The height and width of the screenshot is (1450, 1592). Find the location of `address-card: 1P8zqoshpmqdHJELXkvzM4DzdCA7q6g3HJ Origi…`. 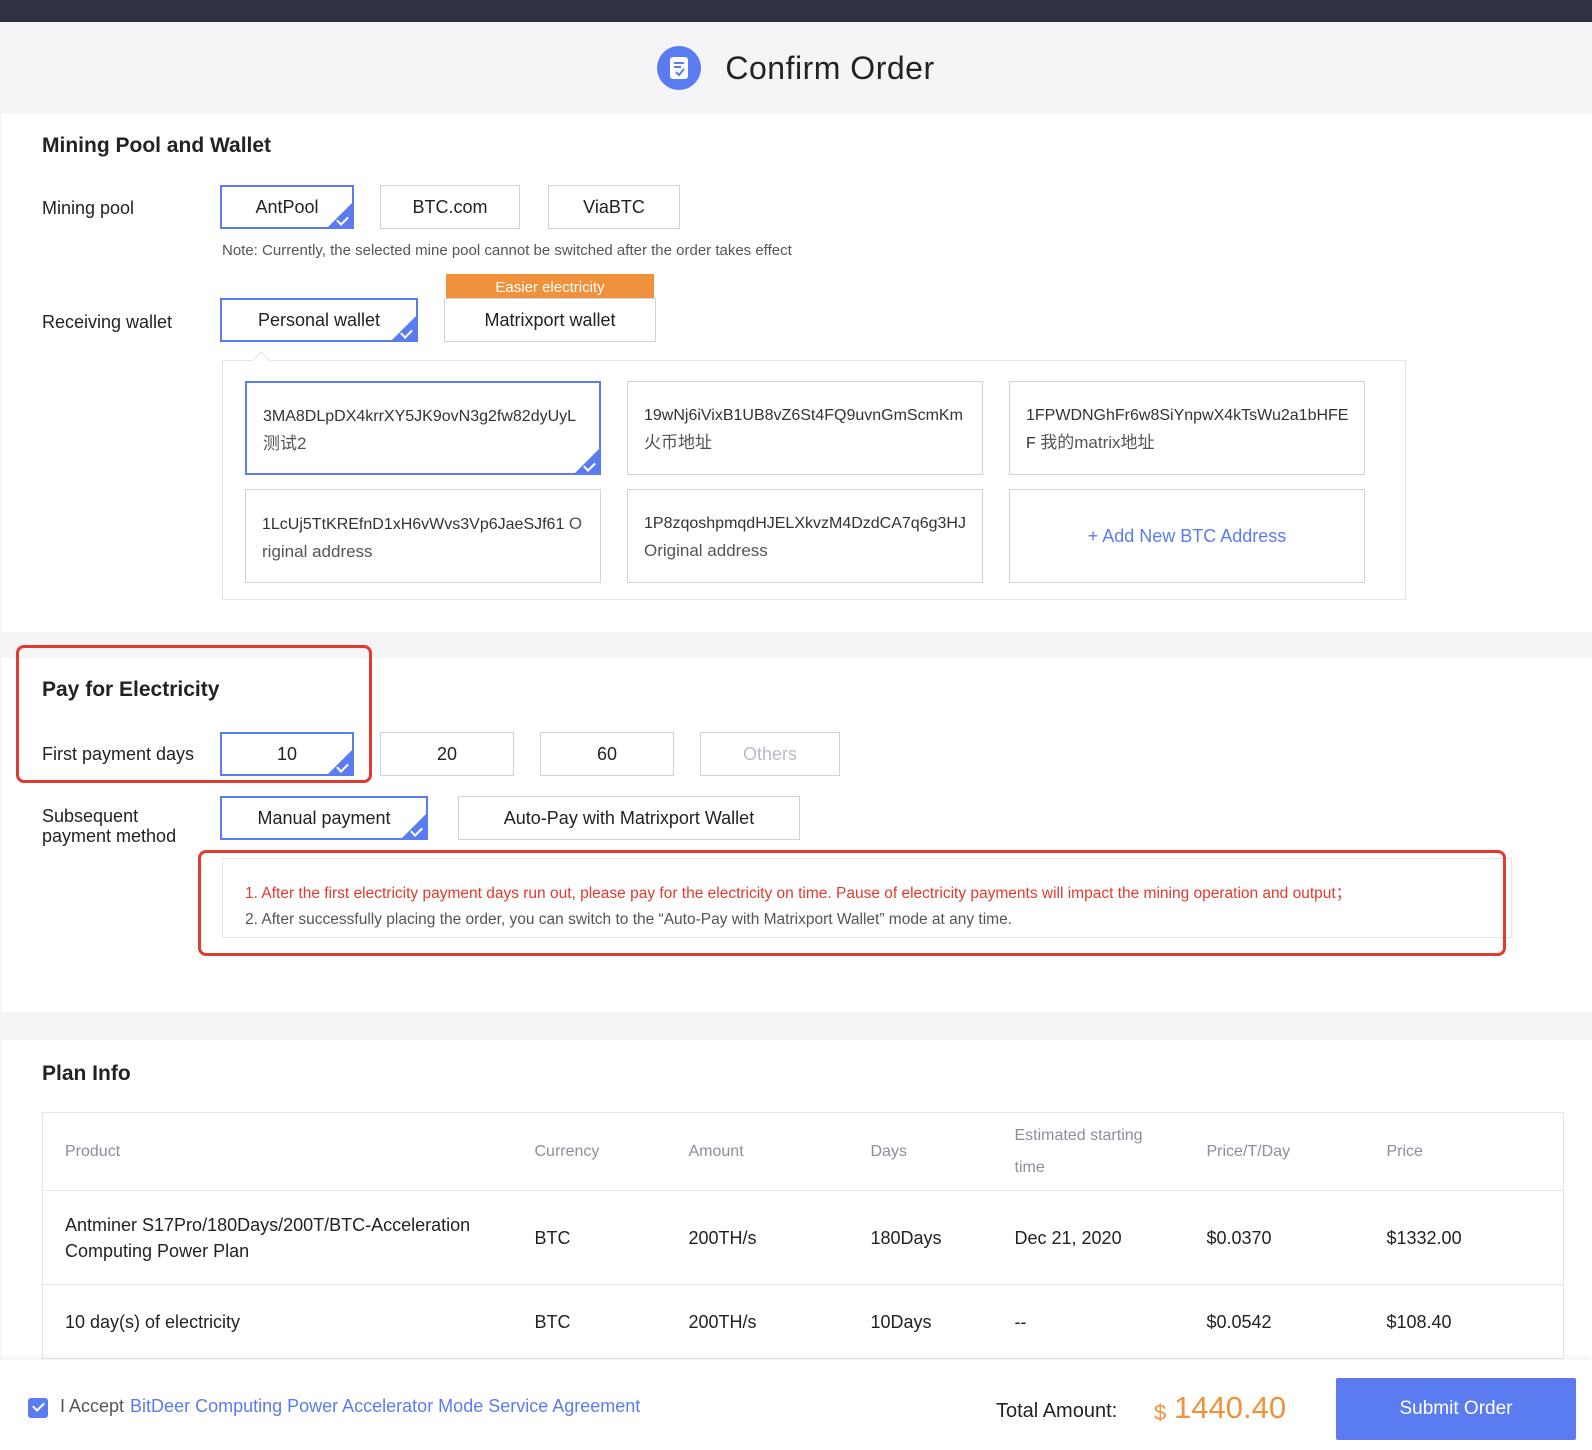

address-card: 1P8zqoshpmqdHJELXkvzM4DzdCA7q6g3HJ Origi… is located at coordinates (805, 536).